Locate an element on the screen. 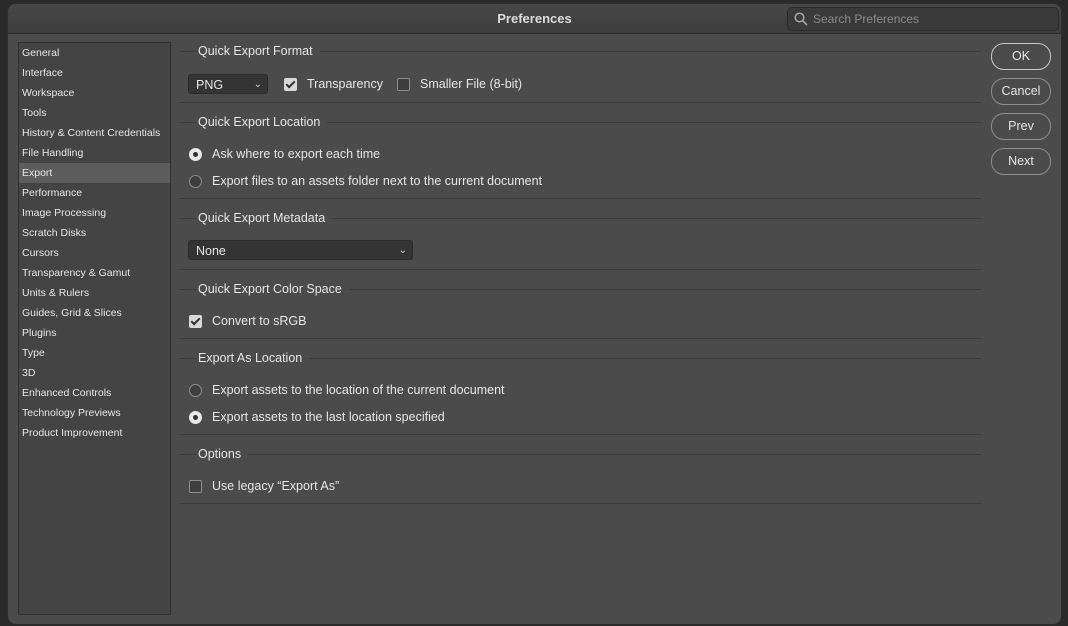 The image size is (1068, 626). section-title: Quick Export Format is located at coordinates (258, 51).